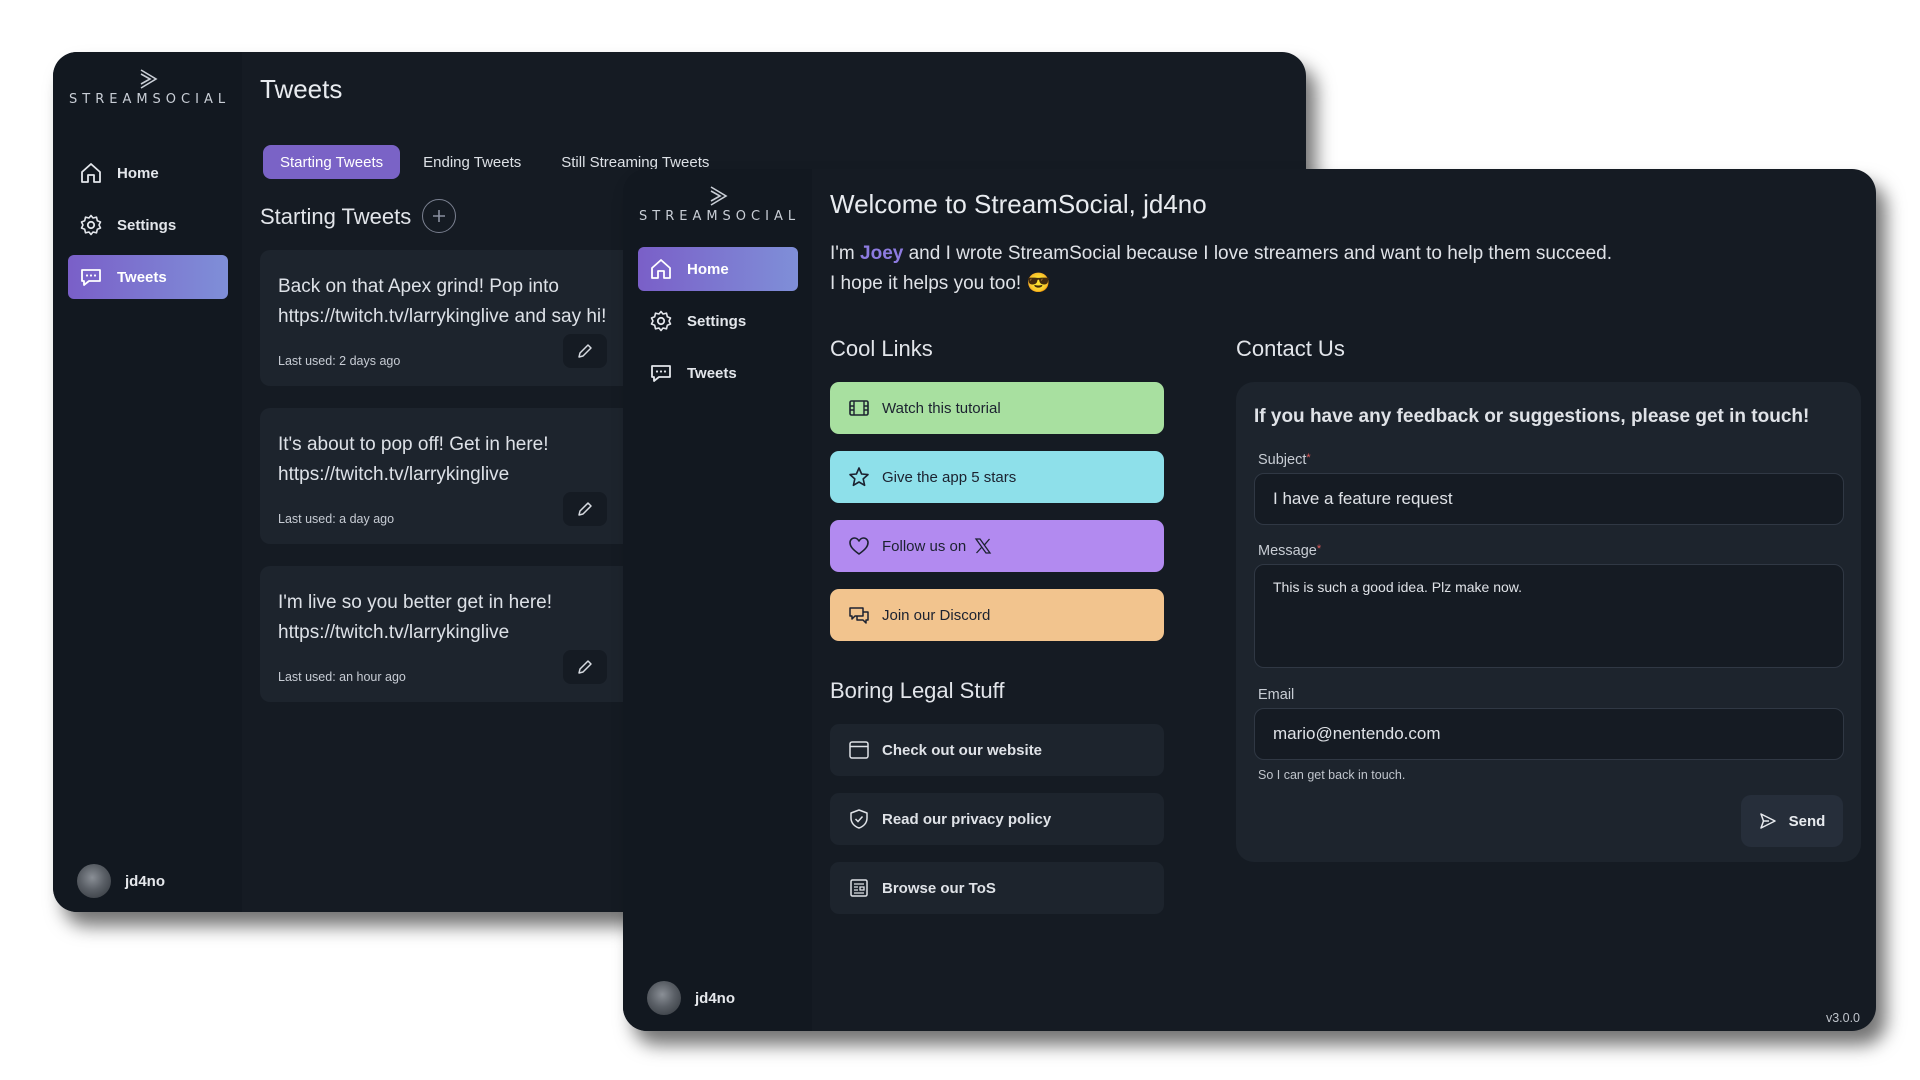 This screenshot has width=1920, height=1080. Describe the element at coordinates (997, 888) in the screenshot. I see `tos-button: Browse our ToS` at that location.